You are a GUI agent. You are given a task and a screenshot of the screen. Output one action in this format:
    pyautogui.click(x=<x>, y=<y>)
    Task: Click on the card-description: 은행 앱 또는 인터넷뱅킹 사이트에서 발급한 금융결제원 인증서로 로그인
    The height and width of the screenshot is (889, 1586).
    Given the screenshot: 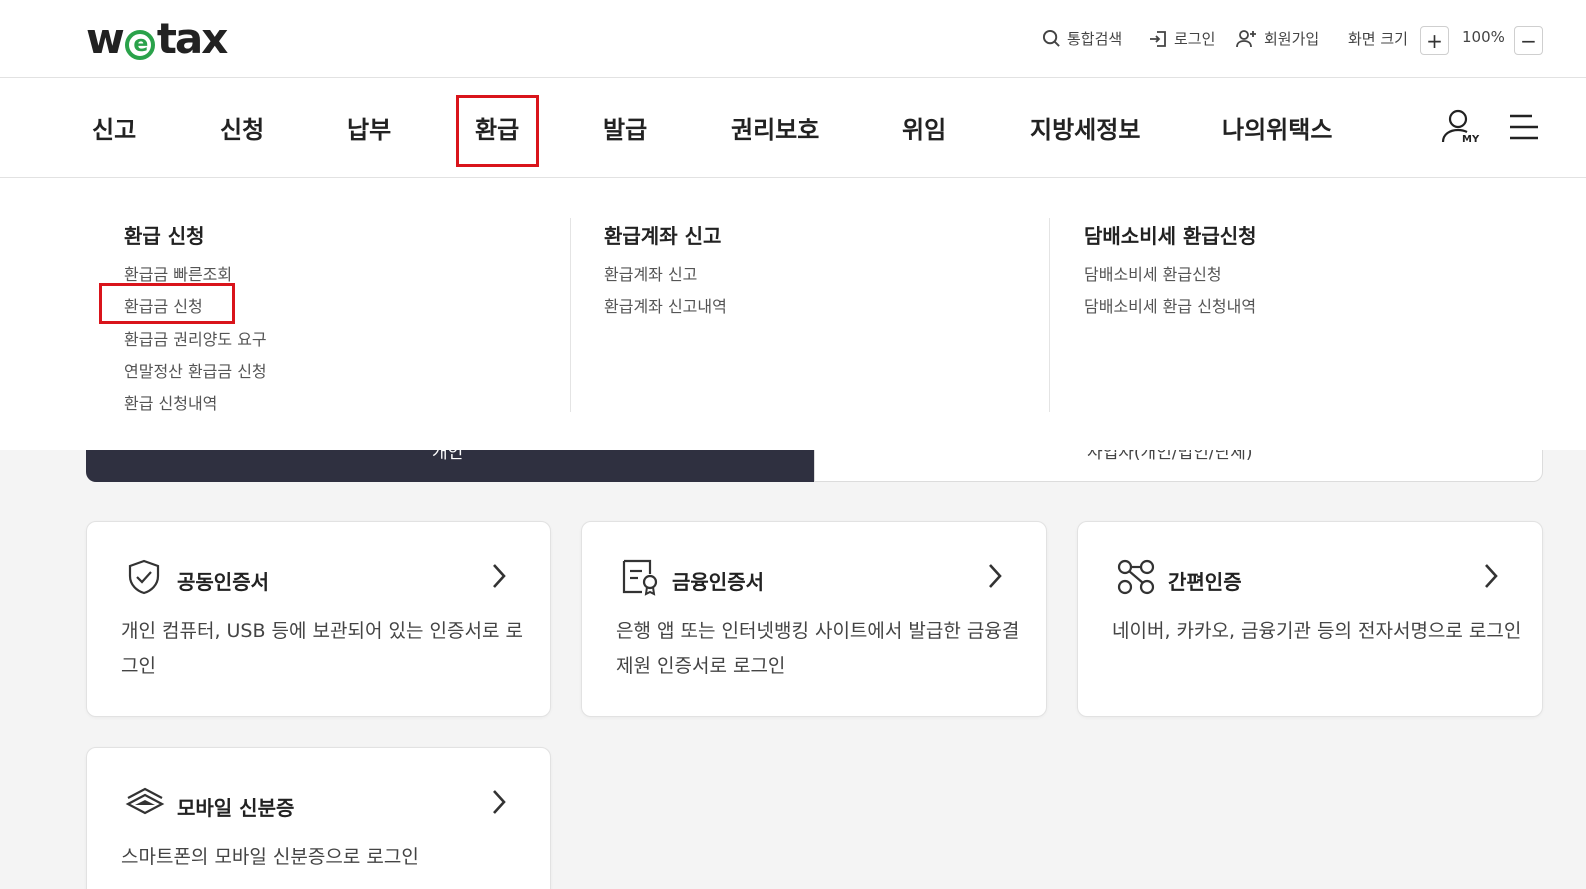 What is the action you would take?
    pyautogui.click(x=818, y=648)
    